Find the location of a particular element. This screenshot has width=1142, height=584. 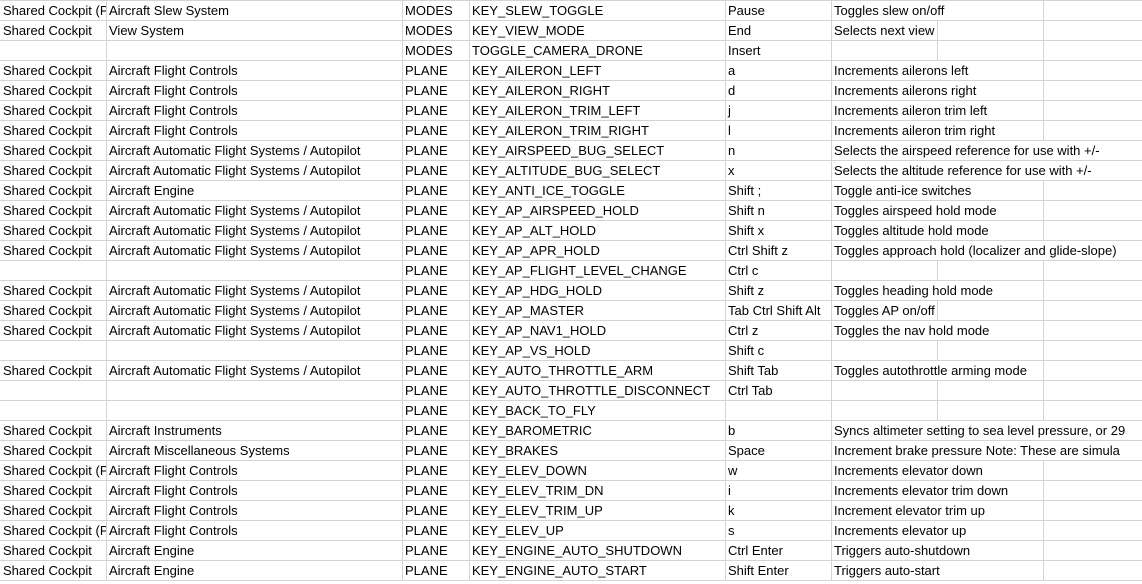

cell-event: KEY_ALTITUDE_BUG_SELECT is located at coordinates (597, 171).